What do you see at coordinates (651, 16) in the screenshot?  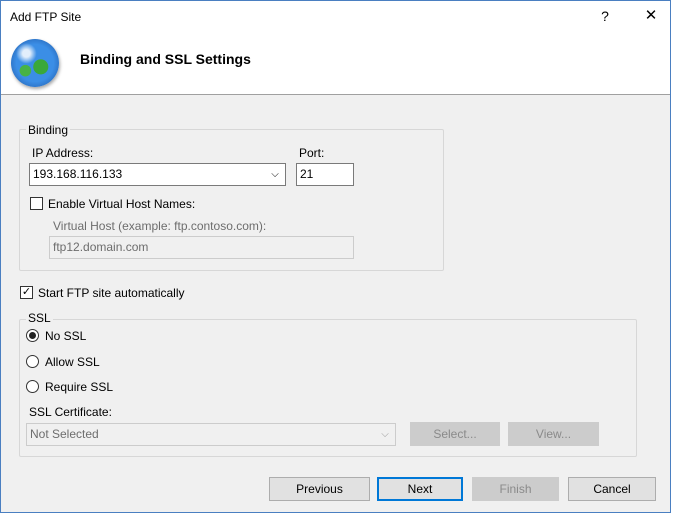 I see `close-button: ✕` at bounding box center [651, 16].